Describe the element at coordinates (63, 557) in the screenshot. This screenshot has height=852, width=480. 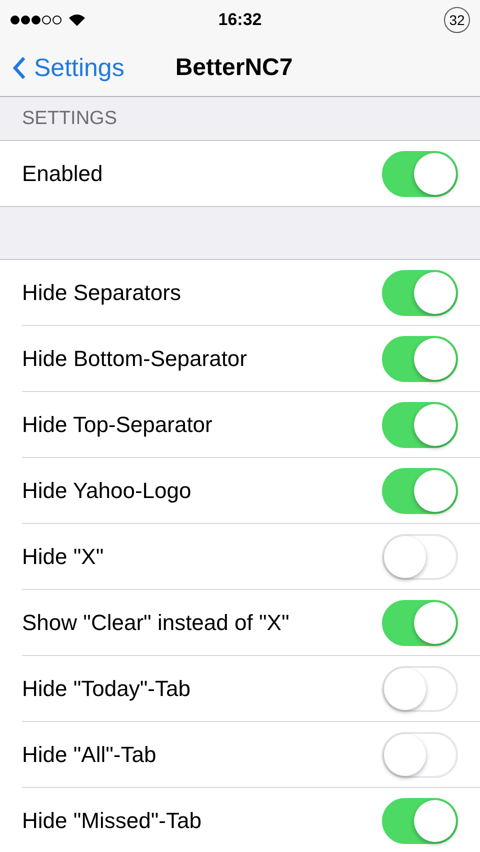
I see `setting-label: Hide "X"` at that location.